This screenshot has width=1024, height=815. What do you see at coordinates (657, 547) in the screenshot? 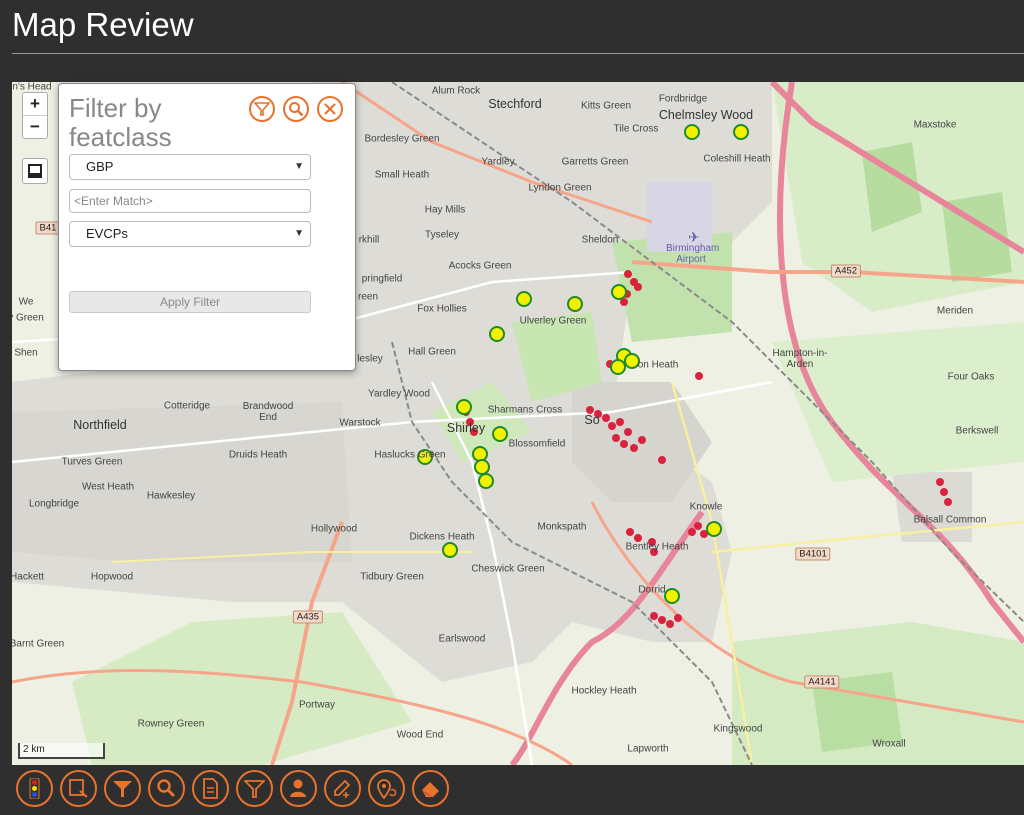
I see `place-label: Bentley Heath` at bounding box center [657, 547].